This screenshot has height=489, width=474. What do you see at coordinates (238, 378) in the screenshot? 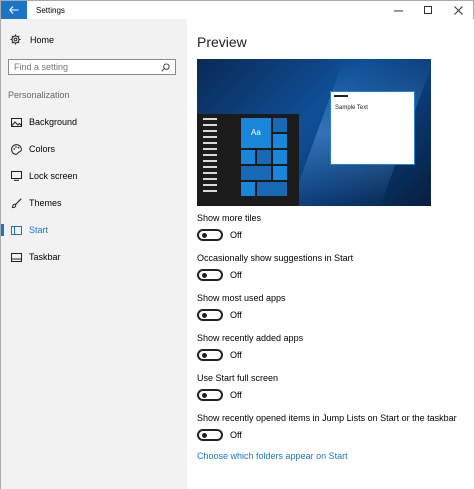
I see `setting-label: Use Start full screen` at bounding box center [238, 378].